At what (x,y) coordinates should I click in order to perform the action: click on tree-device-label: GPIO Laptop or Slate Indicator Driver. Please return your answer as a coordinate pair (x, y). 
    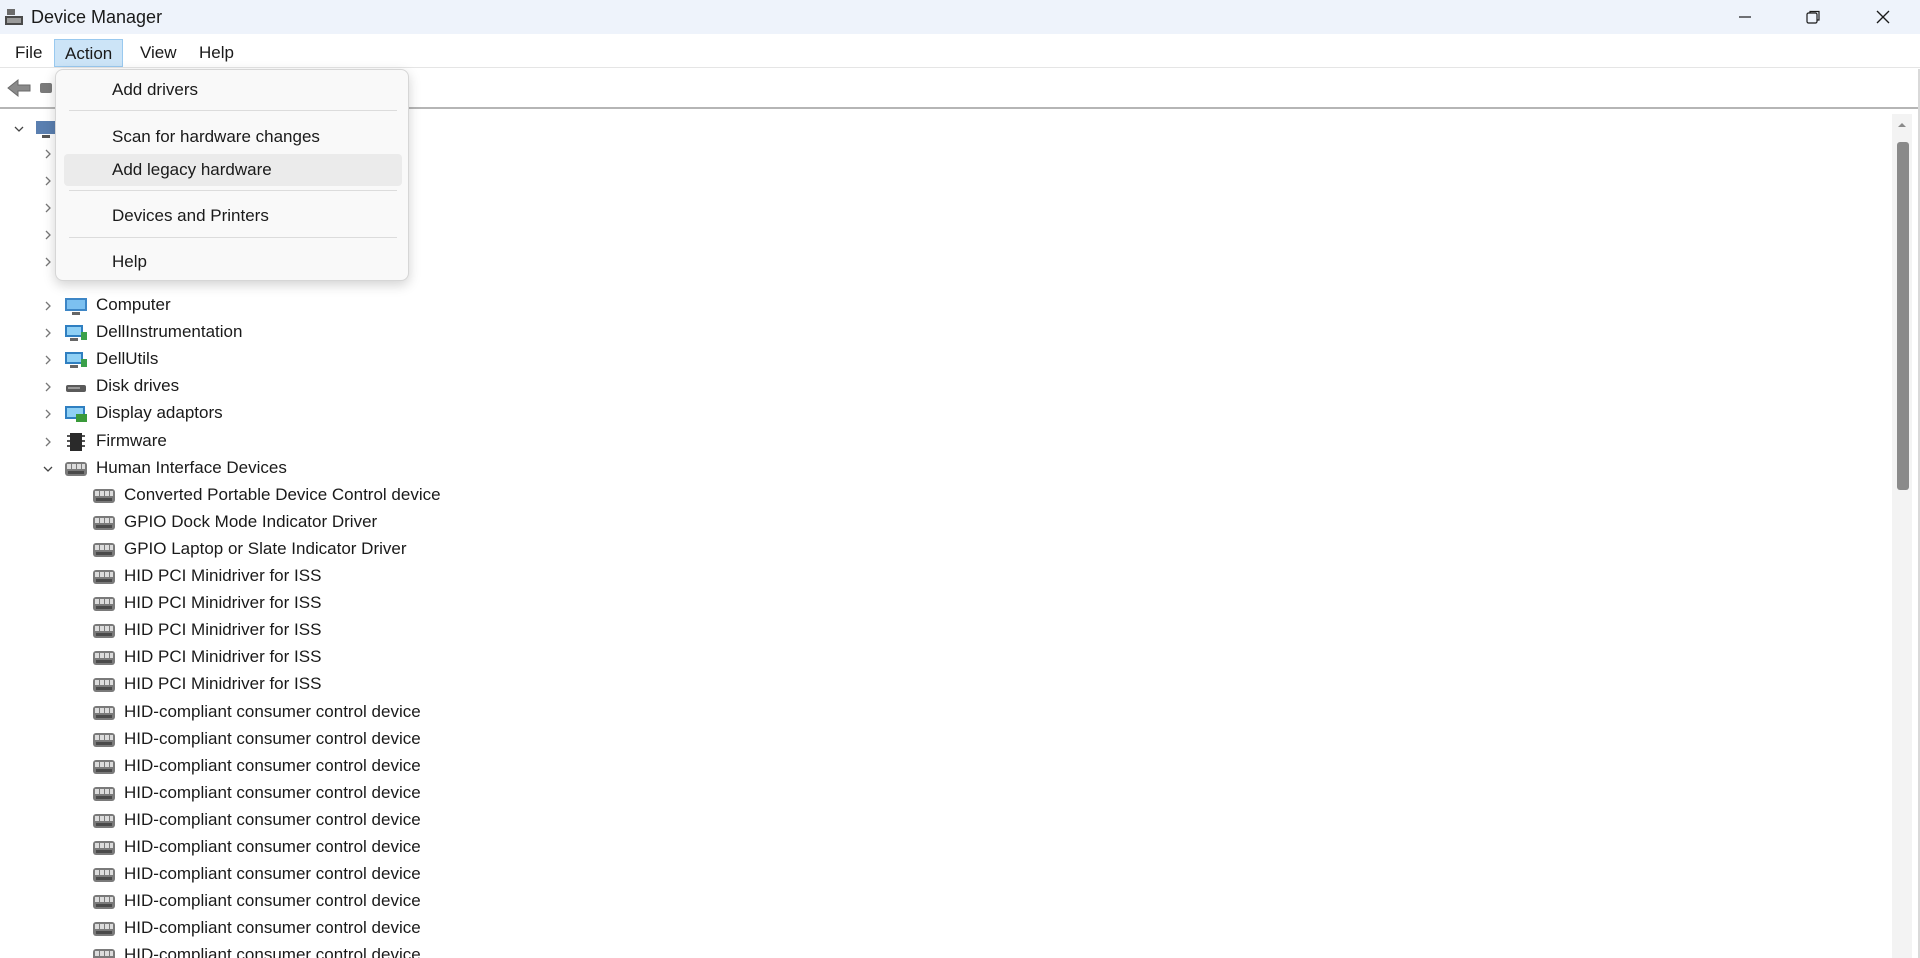
    Looking at the image, I should click on (265, 548).